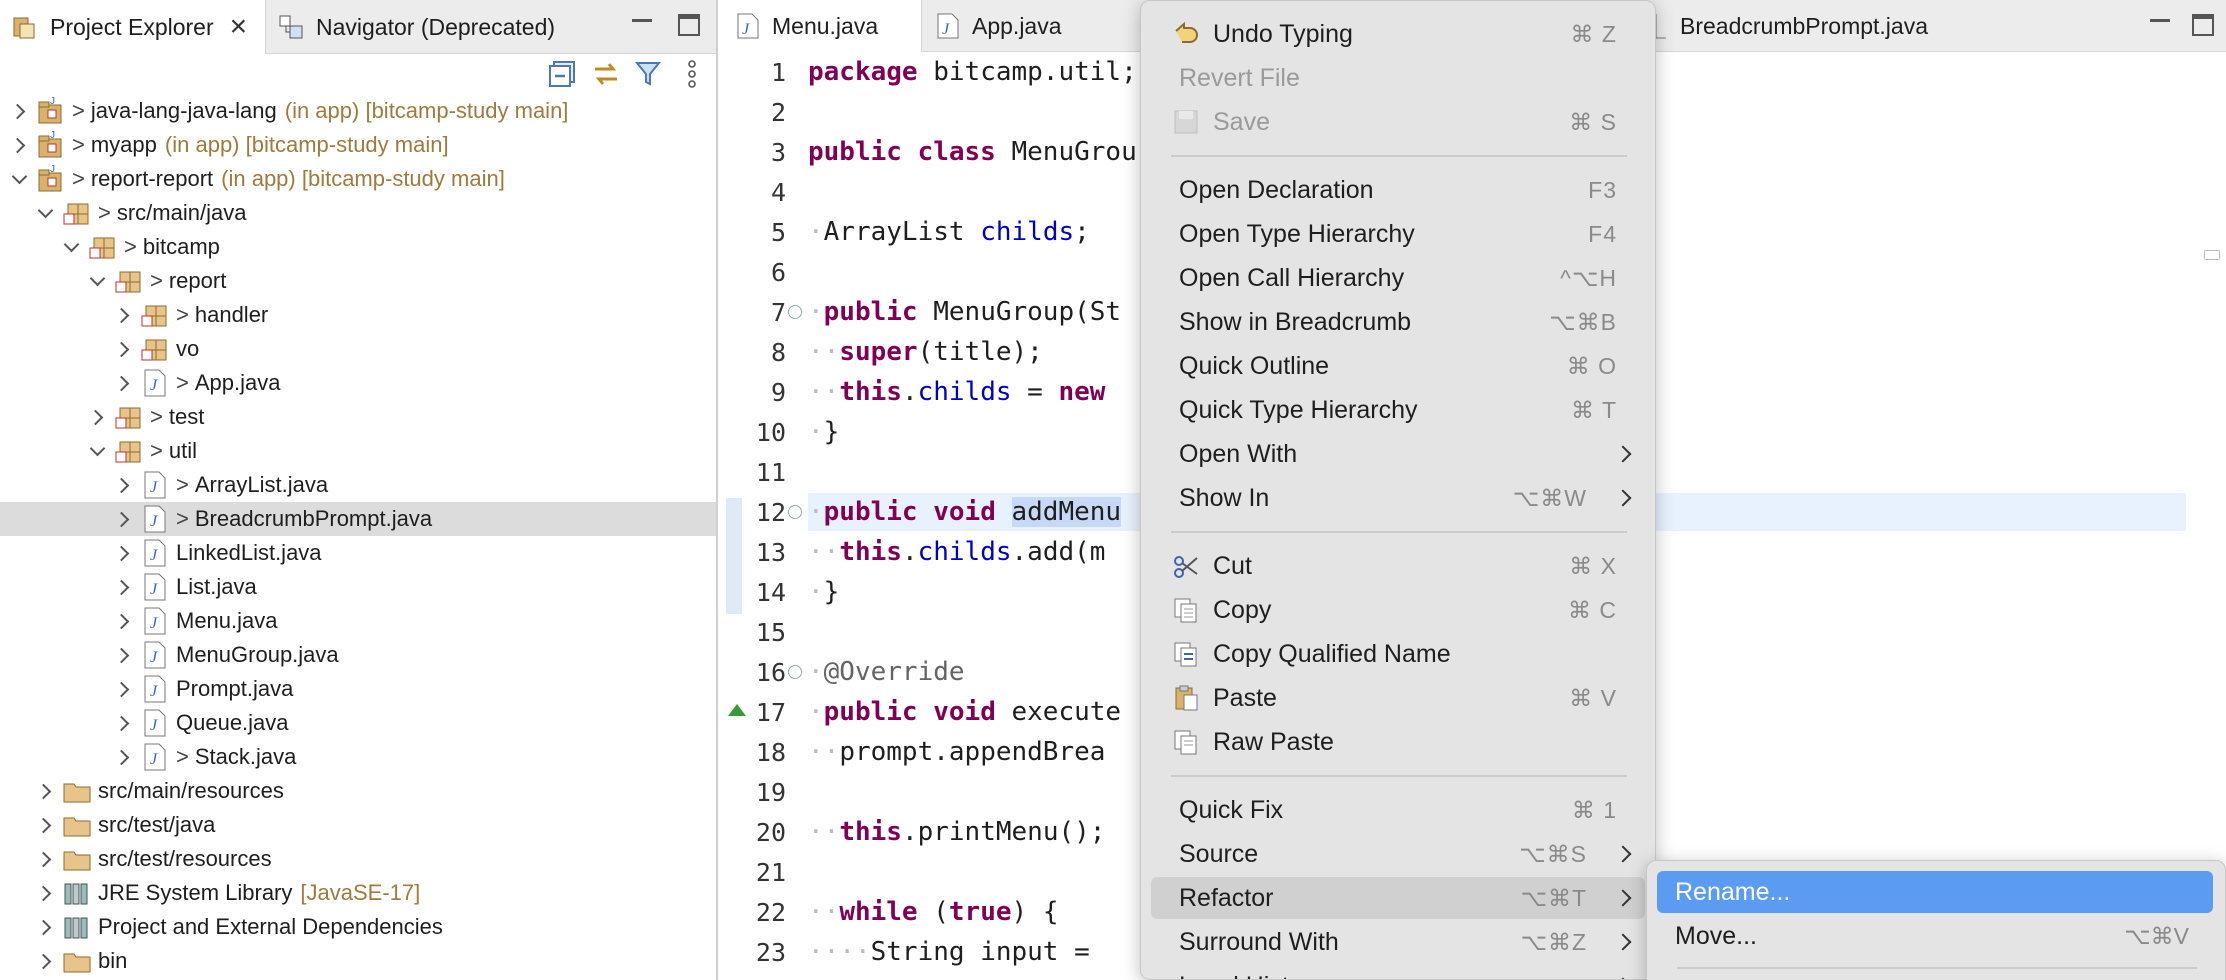  What do you see at coordinates (358, 655) in the screenshot?
I see `tree-item: J MenuGroup.java` at bounding box center [358, 655].